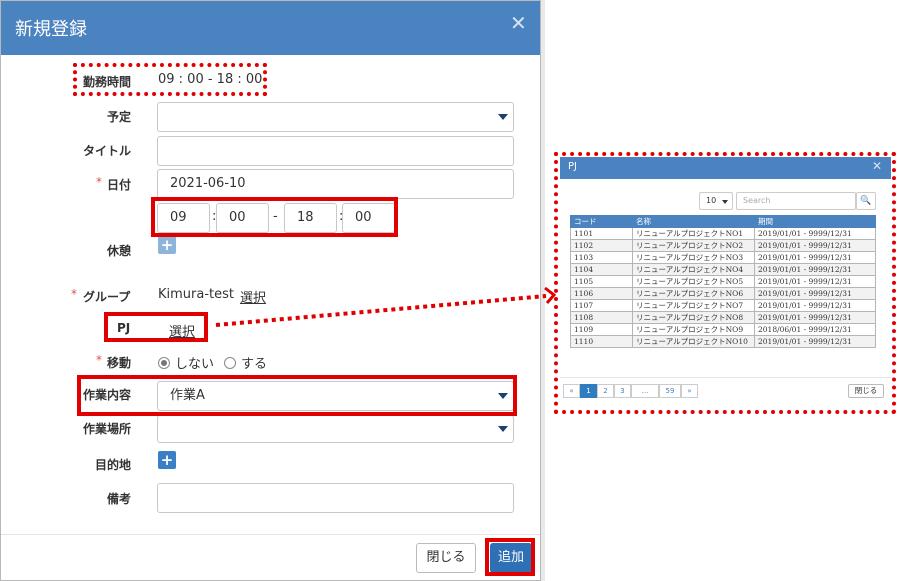 Image resolution: width=897 pixels, height=581 pixels. Describe the element at coordinates (693, 233) in the screenshot. I see `cell-name: リニューアルプロジェクトNO1` at that location.